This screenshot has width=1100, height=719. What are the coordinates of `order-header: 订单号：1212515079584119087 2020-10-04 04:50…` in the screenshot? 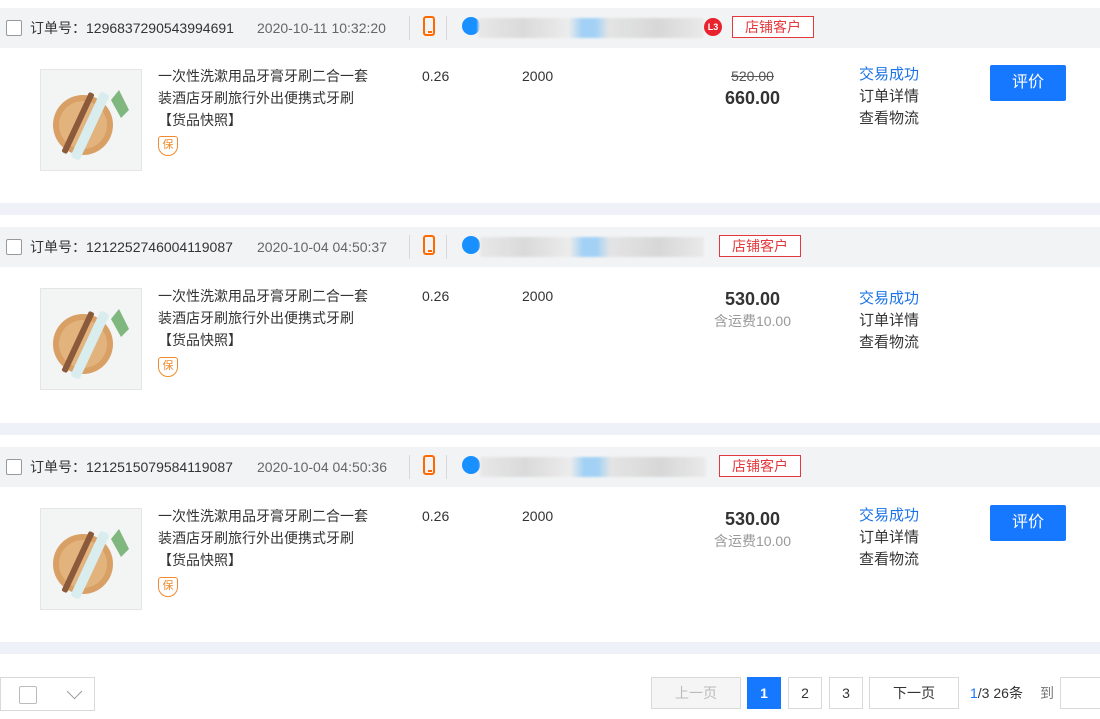 It's located at (550, 467).